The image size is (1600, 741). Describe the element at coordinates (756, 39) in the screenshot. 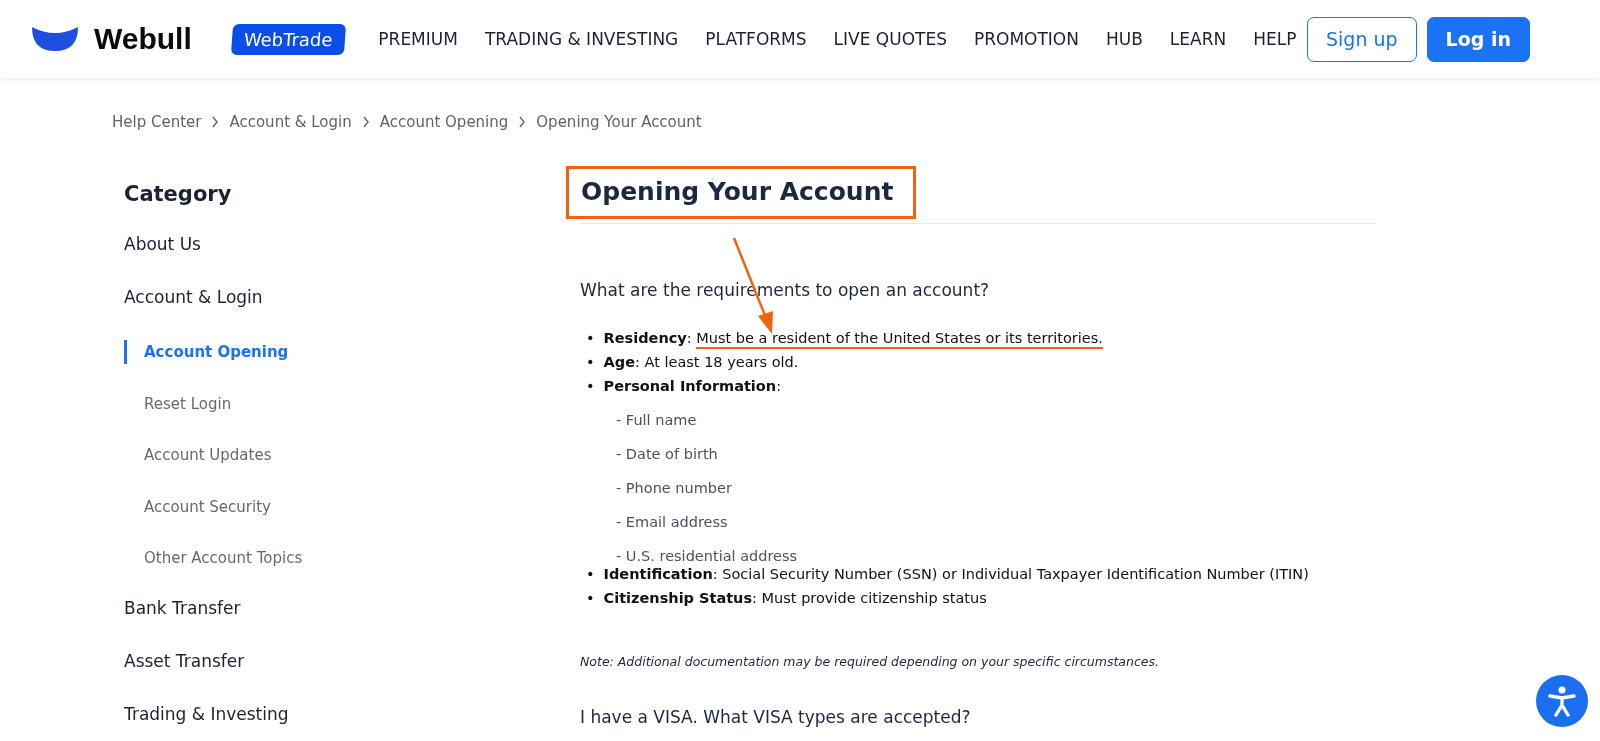

I see `nav-link: PLATFORMS` at that location.